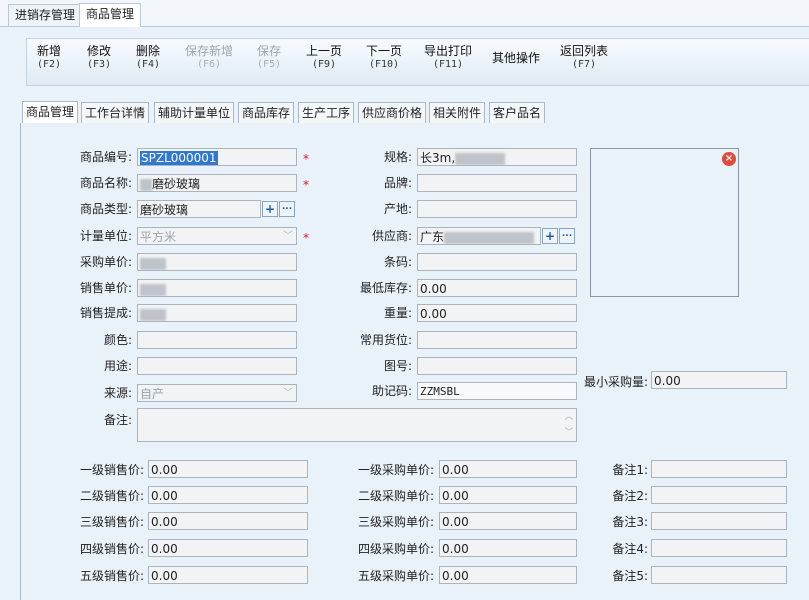 The width and height of the screenshot is (809, 600). What do you see at coordinates (217, 183) in the screenshot?
I see `name-field: 磨砂玻璃` at bounding box center [217, 183].